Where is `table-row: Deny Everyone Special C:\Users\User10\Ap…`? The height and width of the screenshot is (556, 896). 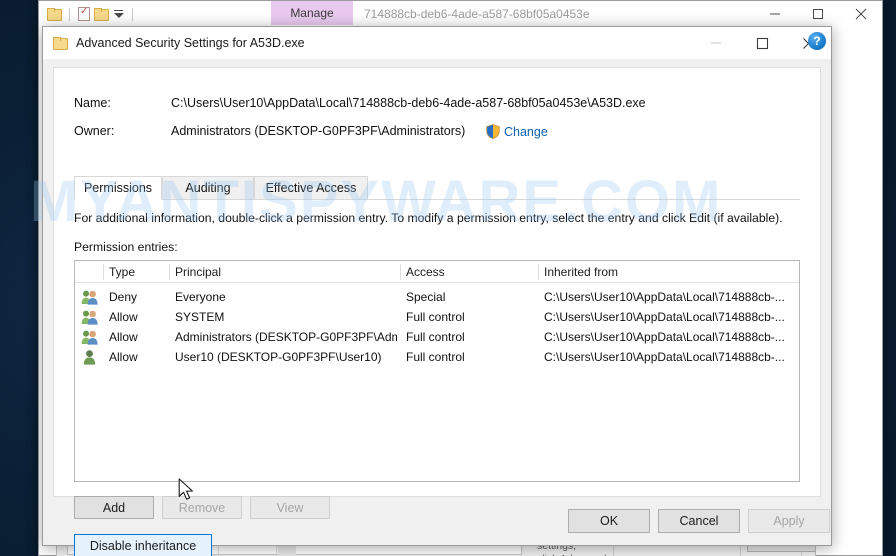 table-row: Deny Everyone Special C:\Users\User10\Ap… is located at coordinates (437, 297).